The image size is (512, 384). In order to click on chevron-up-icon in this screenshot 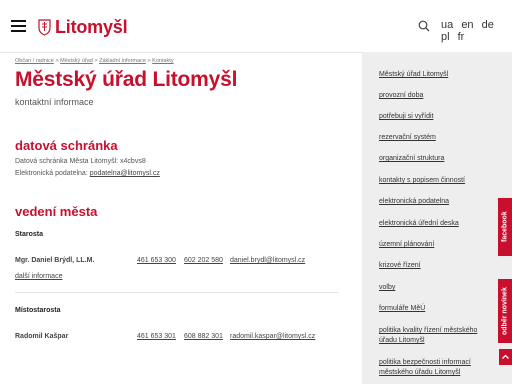, I will do `click(505, 356)`.